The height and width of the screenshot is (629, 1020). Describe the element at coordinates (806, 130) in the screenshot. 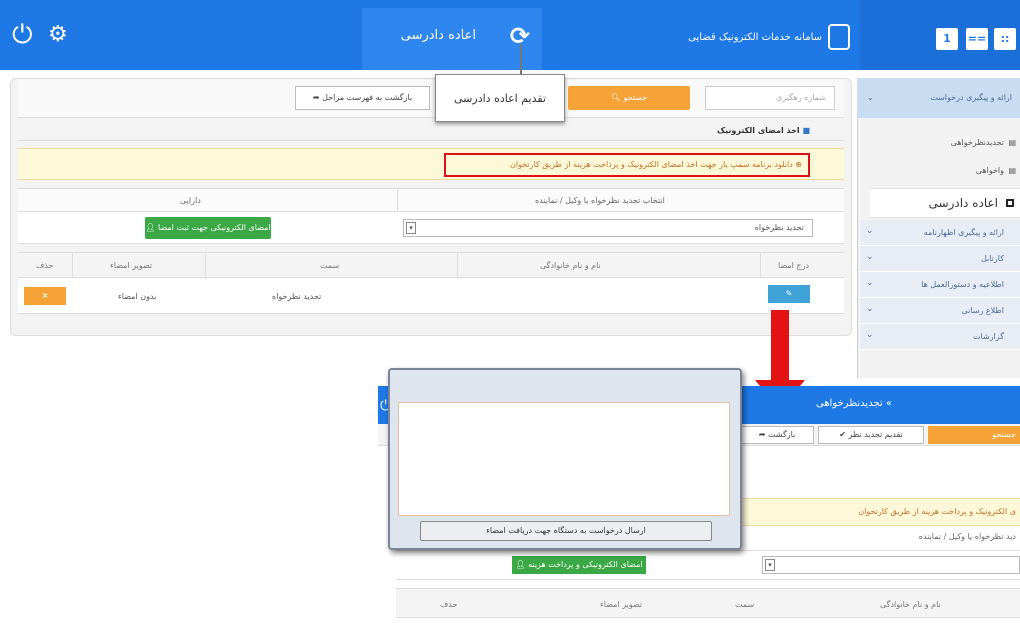

I see `section-icon: ■` at that location.